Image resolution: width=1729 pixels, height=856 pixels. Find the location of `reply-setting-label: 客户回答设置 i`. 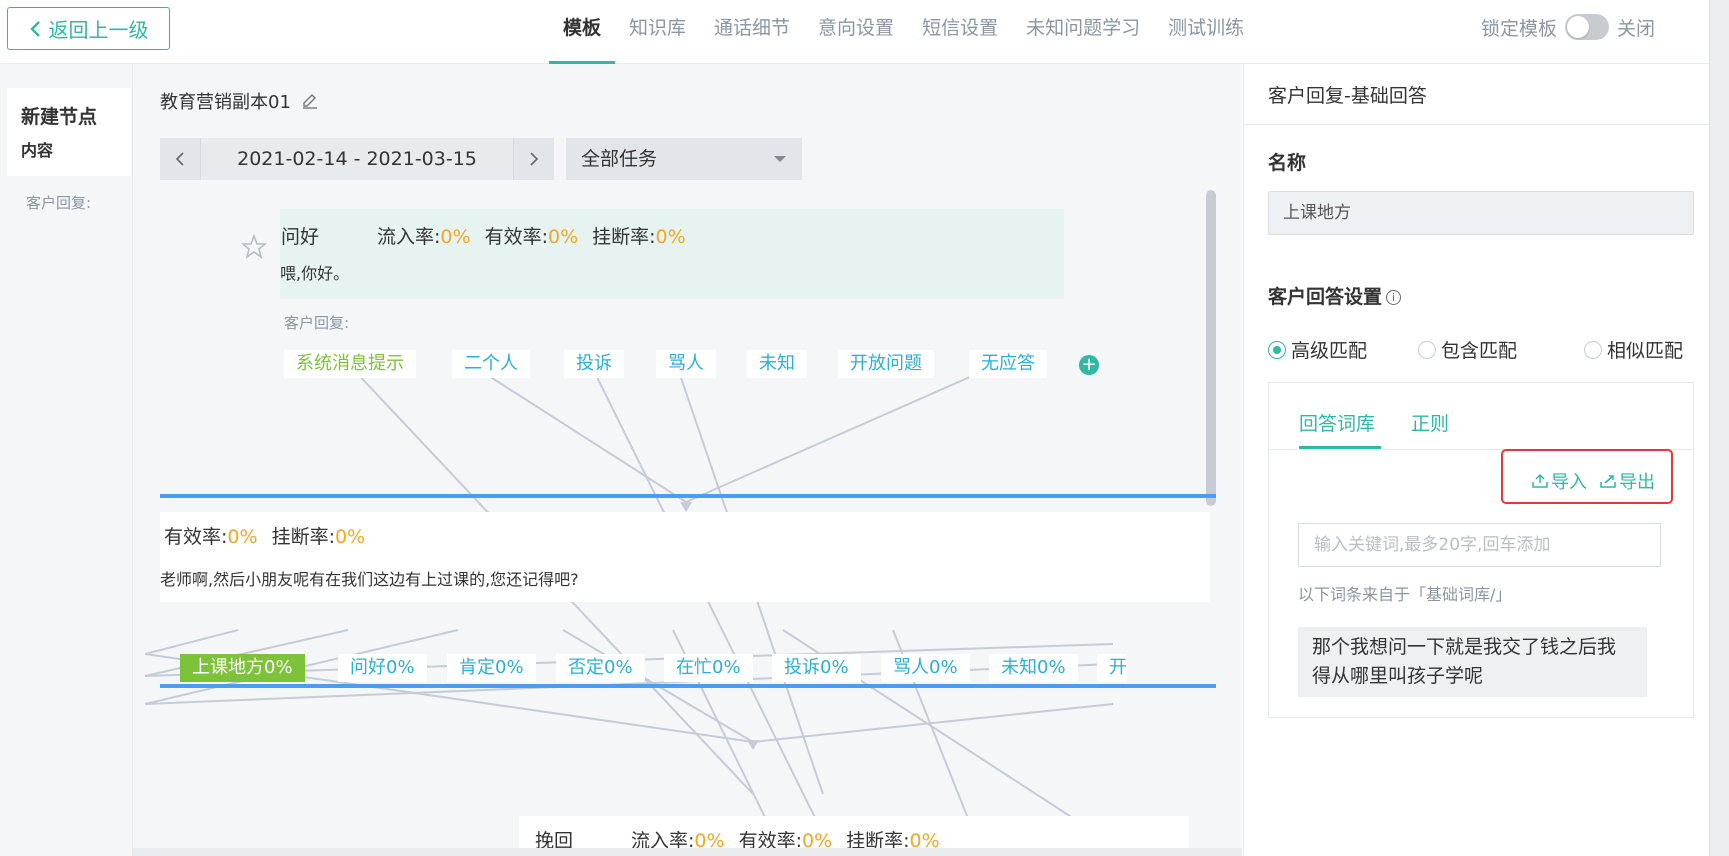

reply-setting-label: 客户回答设置 i is located at coordinates (1335, 295).